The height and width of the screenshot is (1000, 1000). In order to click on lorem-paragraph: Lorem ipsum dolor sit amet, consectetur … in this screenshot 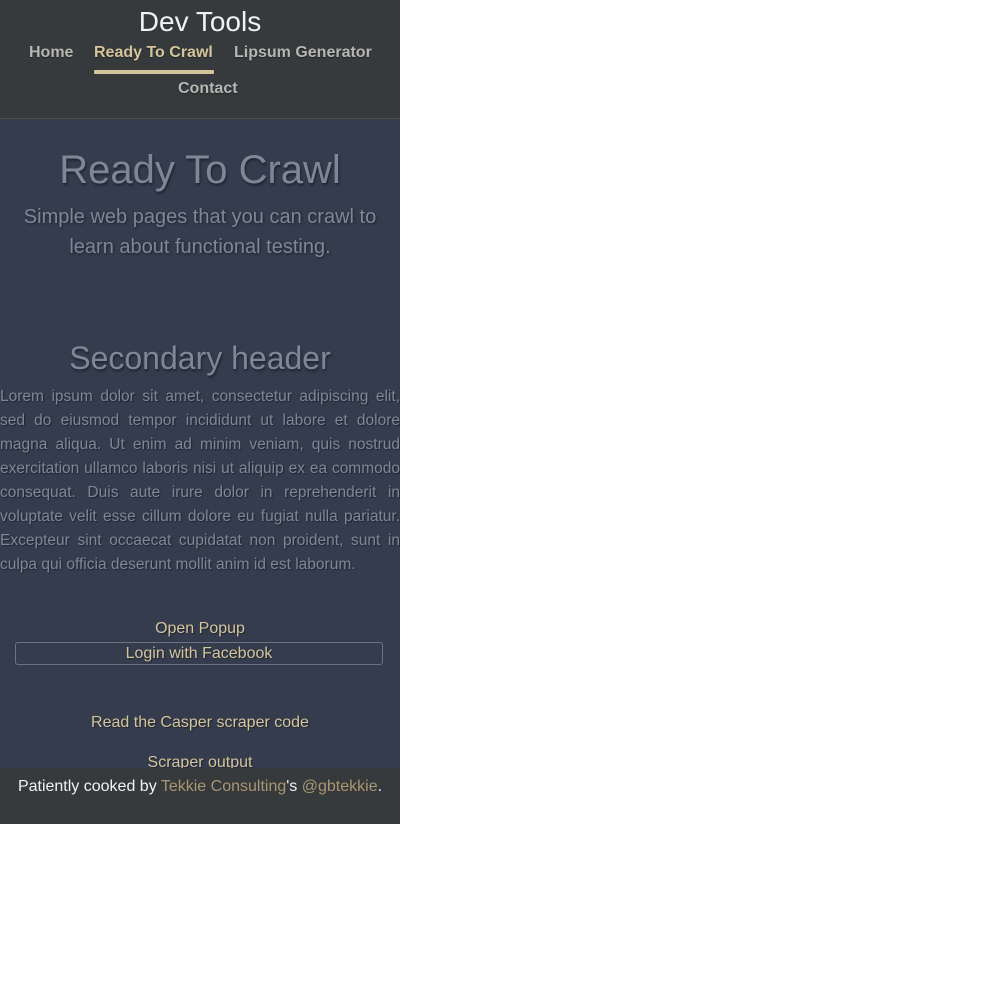, I will do `click(200, 480)`.